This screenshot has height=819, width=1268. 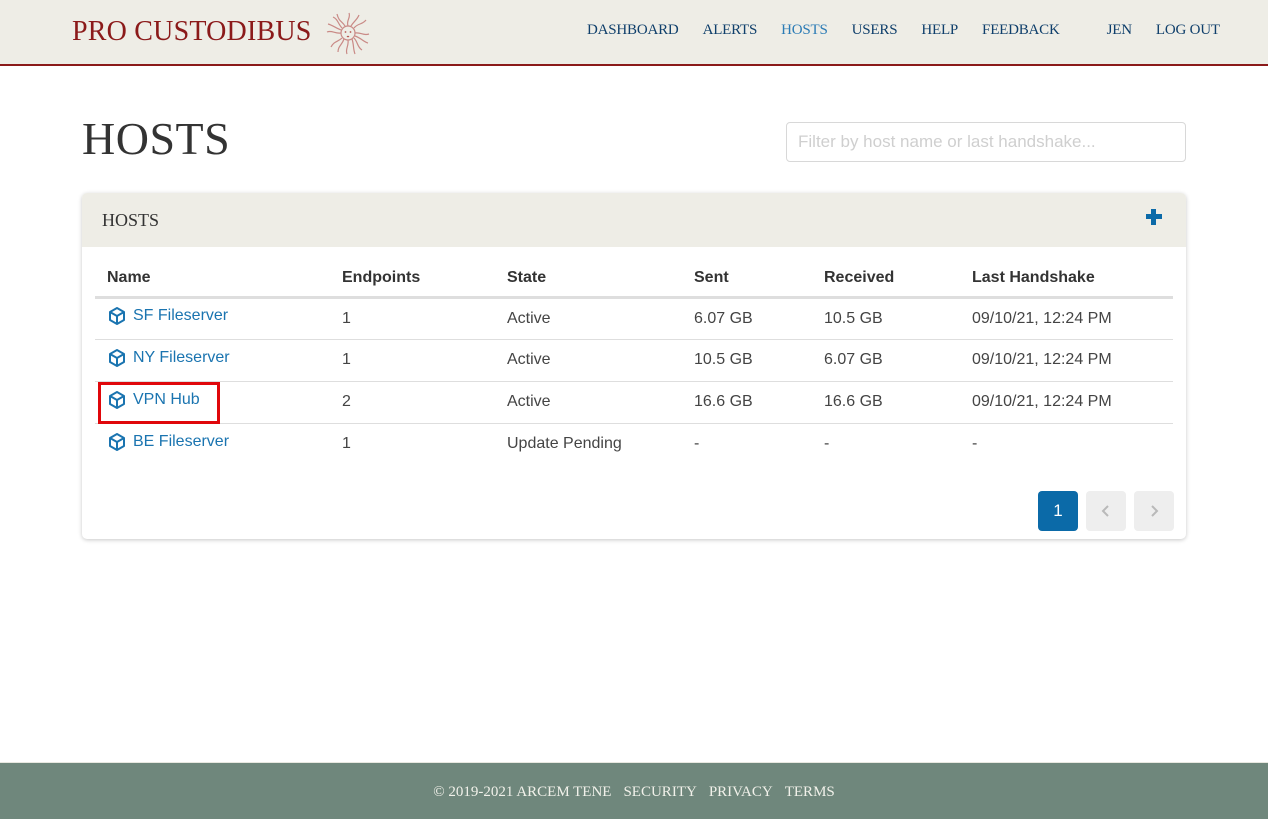 I want to click on cell-received: 6.07 GB, so click(x=886, y=360).